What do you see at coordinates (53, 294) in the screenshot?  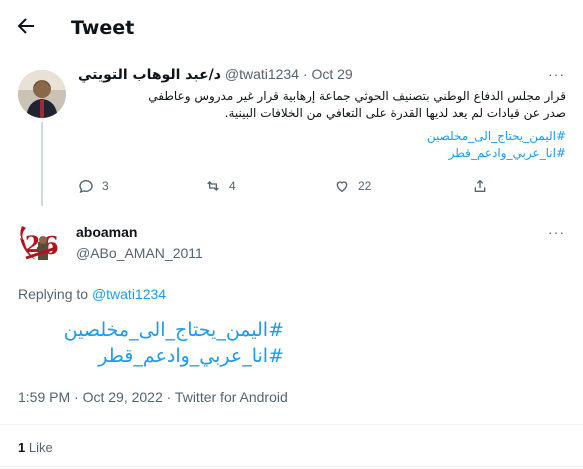 I see `replying-label: Replying to` at bounding box center [53, 294].